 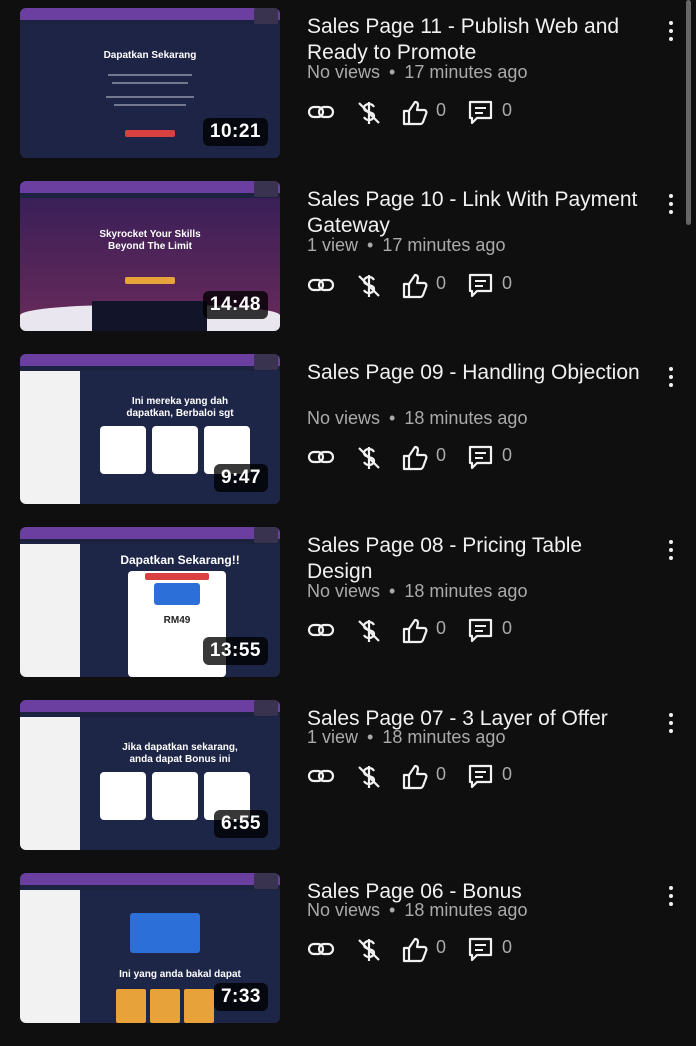 I want to click on video-thumbnail: Ini yang anda bakal dapat 7:33, so click(x=150, y=948).